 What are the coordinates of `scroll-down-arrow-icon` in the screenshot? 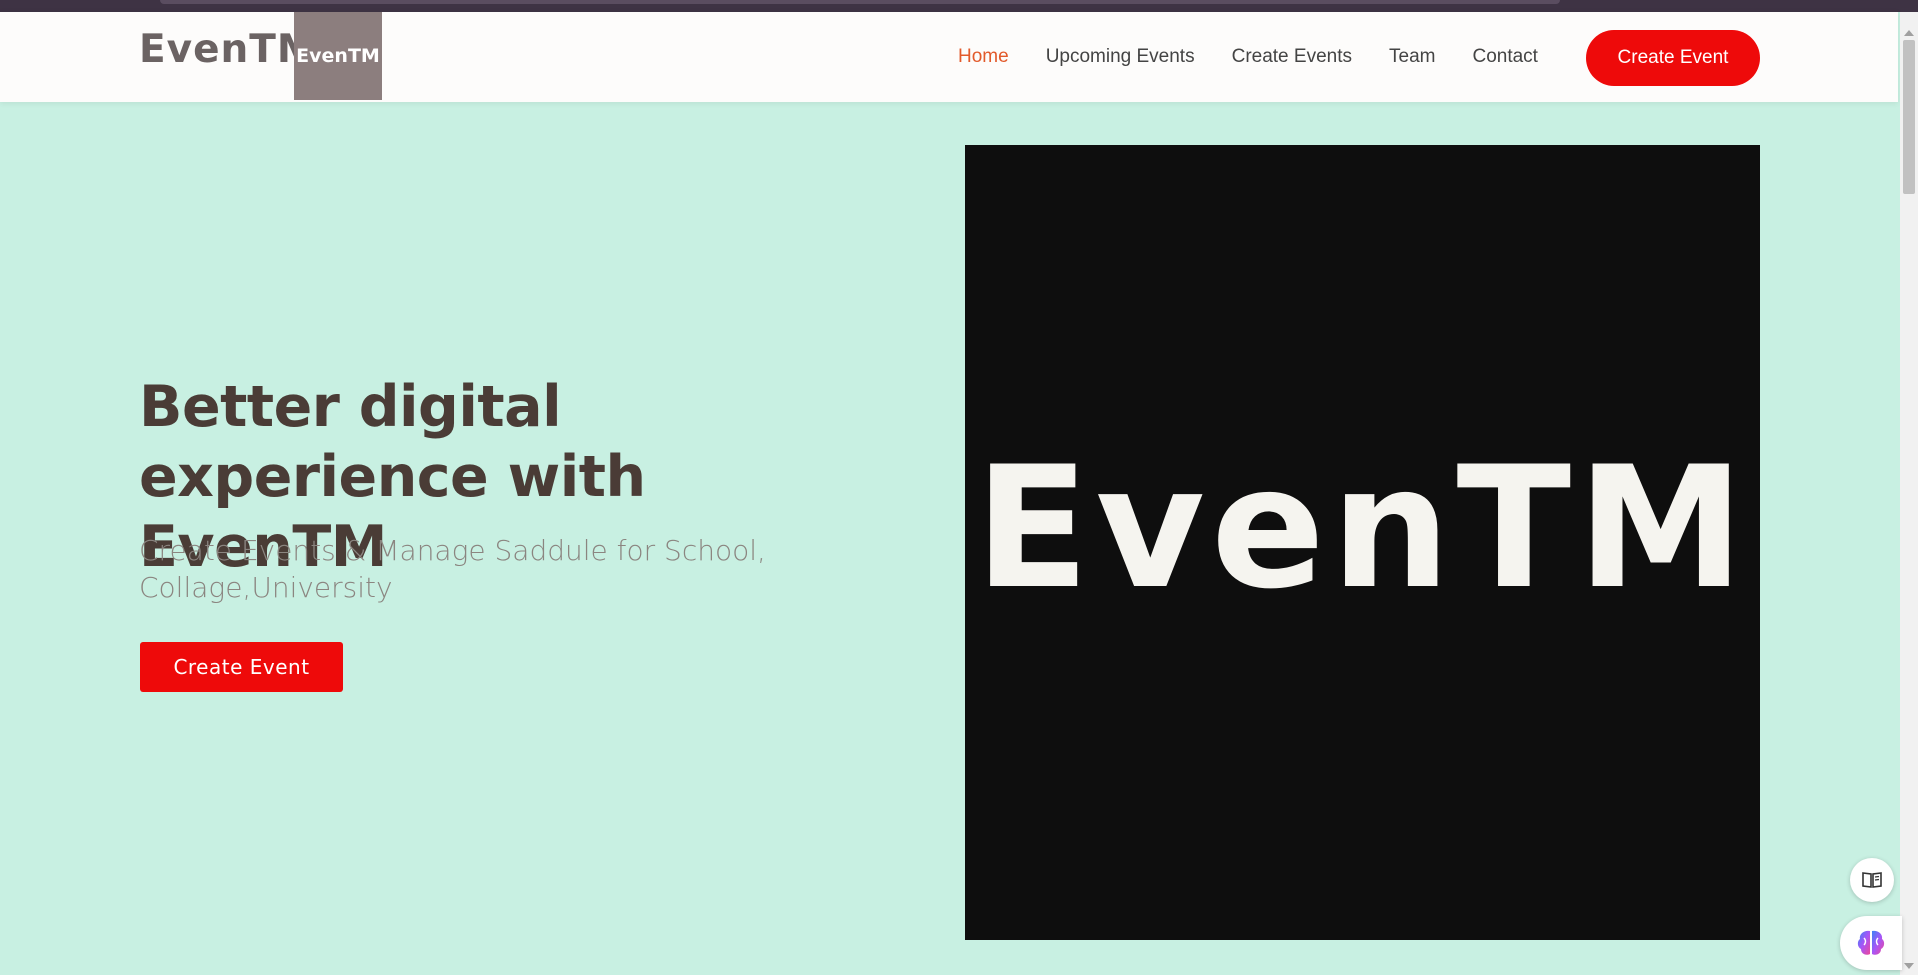 It's located at (1909, 966).